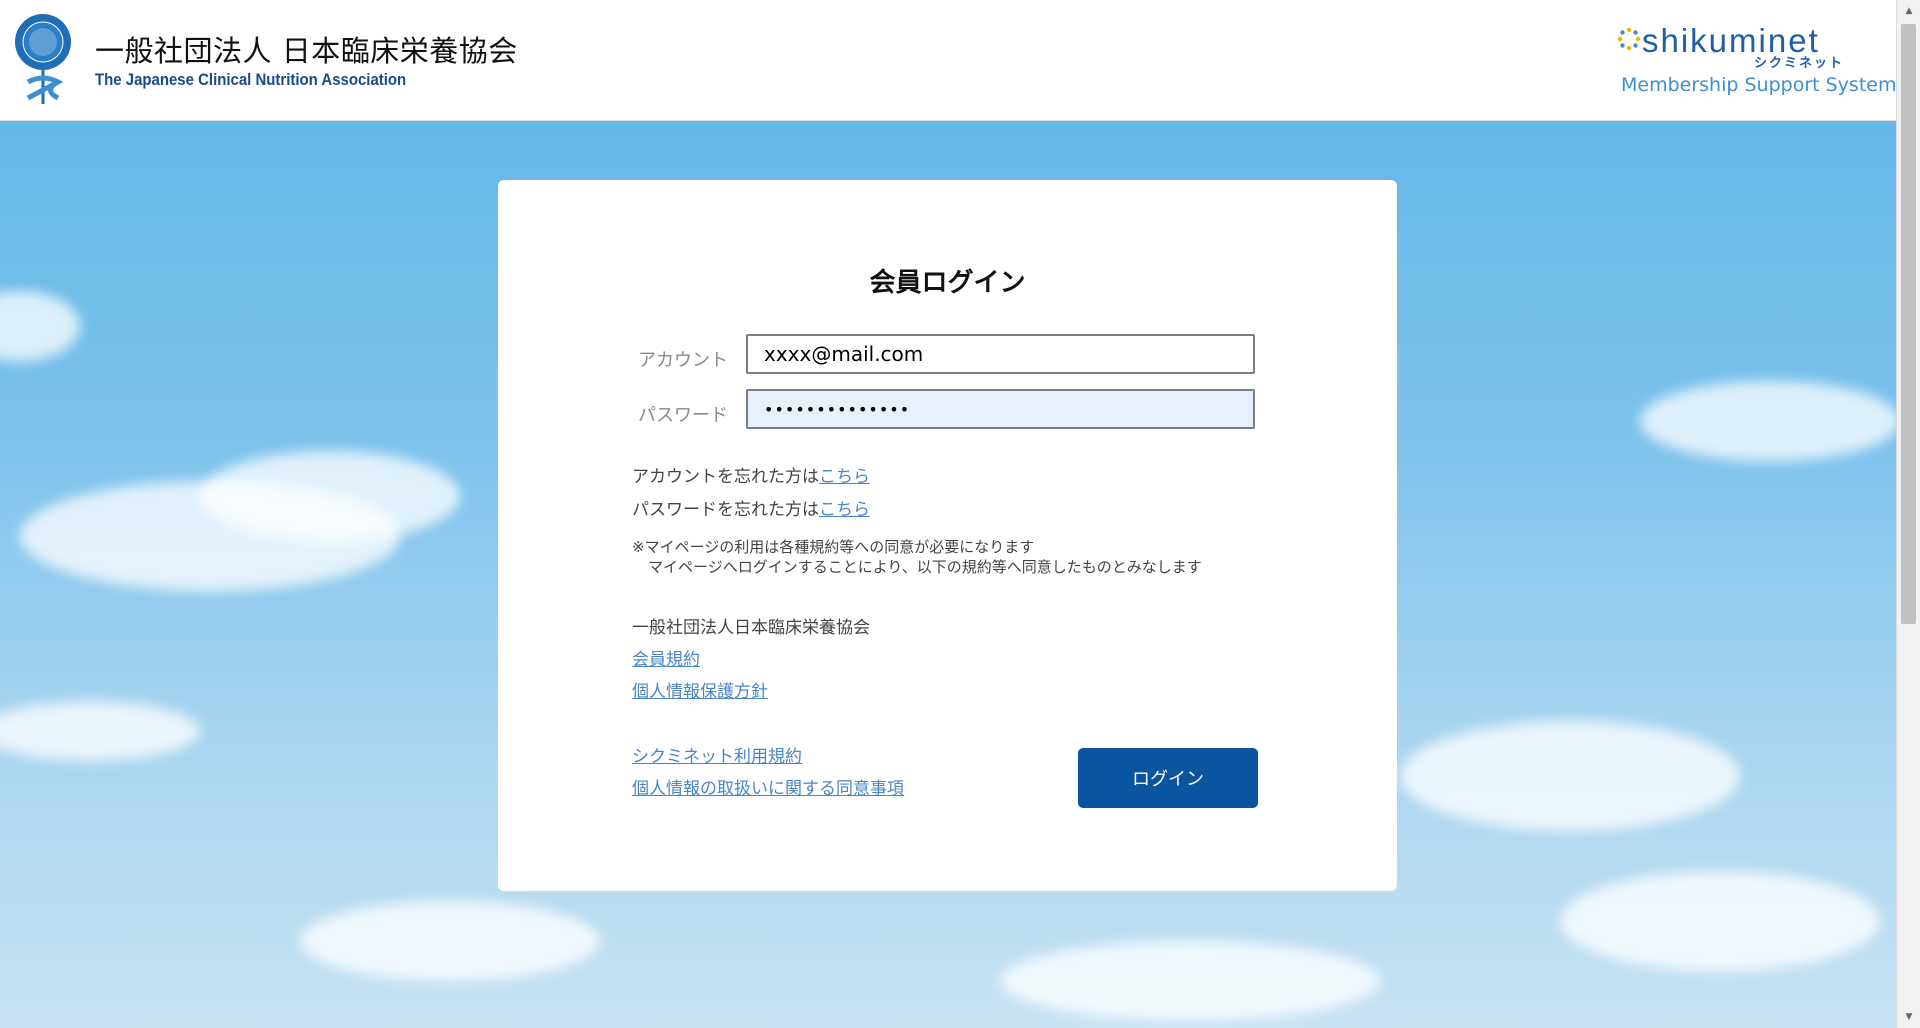 Image resolution: width=1920 pixels, height=1028 pixels. What do you see at coordinates (1908, 11) in the screenshot?
I see `scroll-up-arrow-icon: ▲` at bounding box center [1908, 11].